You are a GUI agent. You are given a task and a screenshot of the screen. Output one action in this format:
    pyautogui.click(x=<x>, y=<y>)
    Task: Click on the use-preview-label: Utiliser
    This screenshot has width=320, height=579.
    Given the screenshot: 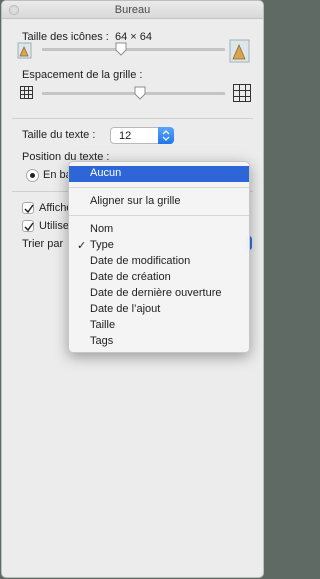 What is the action you would take?
    pyautogui.click(x=53, y=226)
    